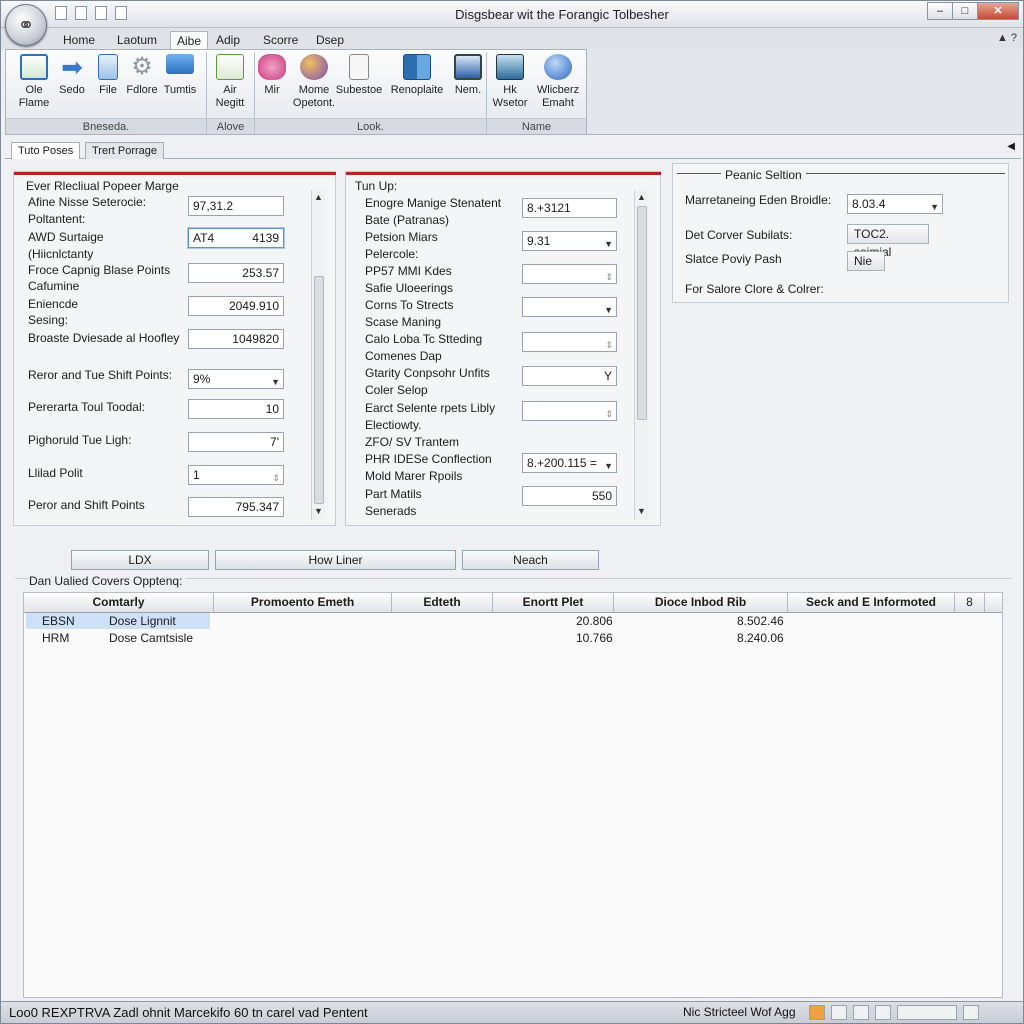  What do you see at coordinates (553, 603) in the screenshot?
I see `column-header: Enortt Plet` at bounding box center [553, 603].